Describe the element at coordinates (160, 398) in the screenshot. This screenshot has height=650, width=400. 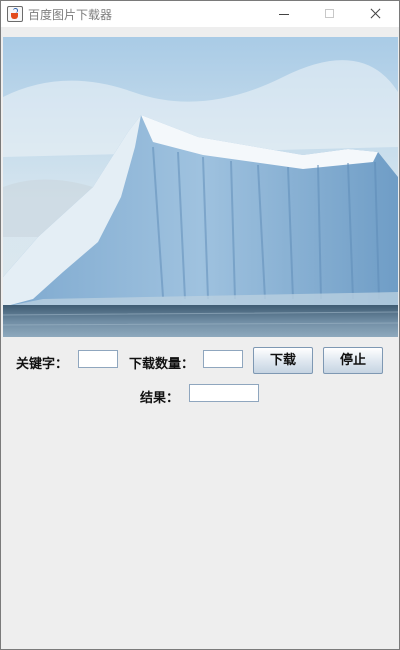
I see `result-label: 结果：` at that location.